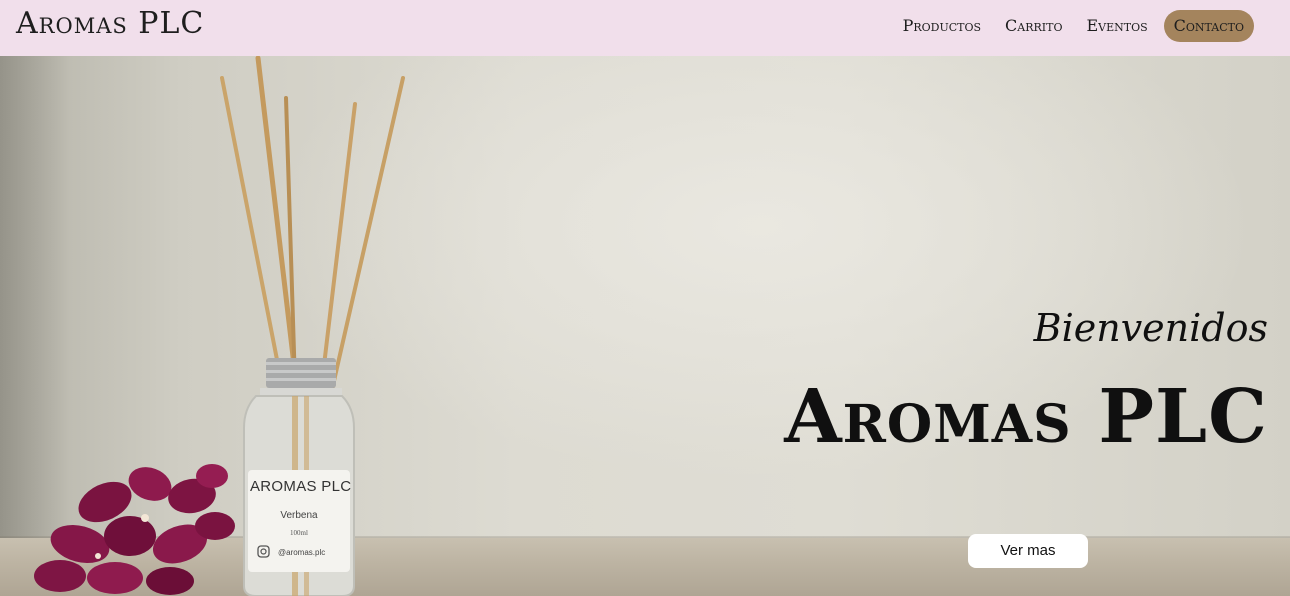  Describe the element at coordinates (942, 26) in the screenshot. I see `nav-productos: Productos` at that location.